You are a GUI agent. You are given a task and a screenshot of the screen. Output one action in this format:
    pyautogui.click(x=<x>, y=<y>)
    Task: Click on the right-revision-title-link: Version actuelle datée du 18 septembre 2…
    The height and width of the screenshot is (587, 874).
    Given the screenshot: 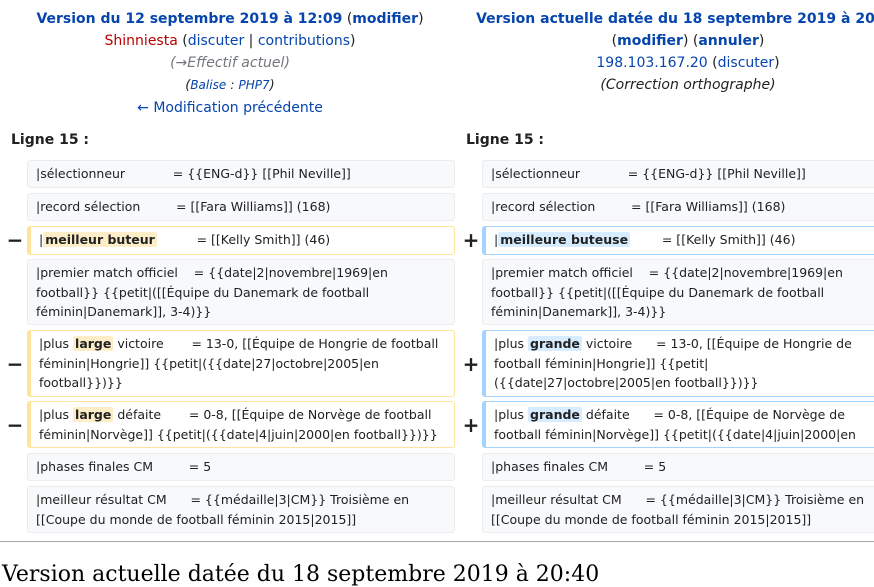 What is the action you would take?
    pyautogui.click(x=675, y=19)
    